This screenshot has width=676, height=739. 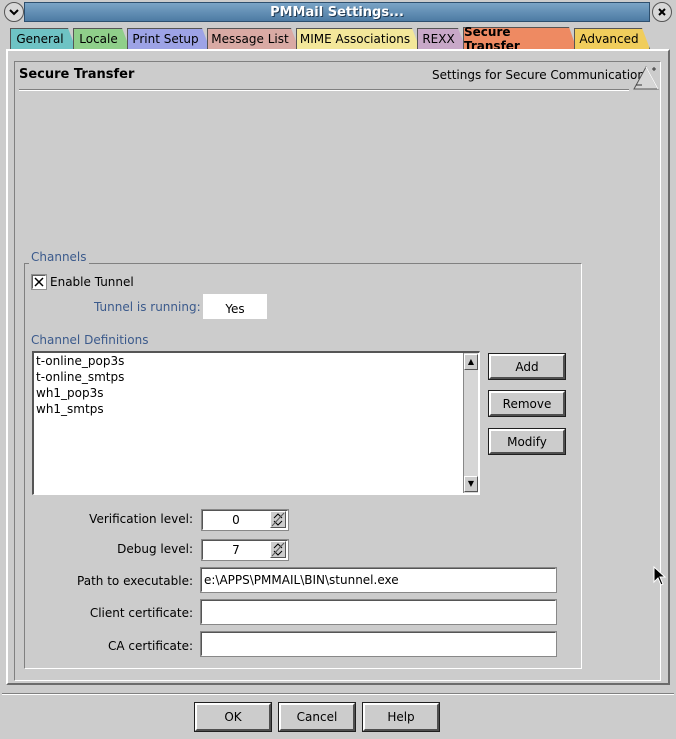 I want to click on modify-channel-button: Modify, so click(x=527, y=441).